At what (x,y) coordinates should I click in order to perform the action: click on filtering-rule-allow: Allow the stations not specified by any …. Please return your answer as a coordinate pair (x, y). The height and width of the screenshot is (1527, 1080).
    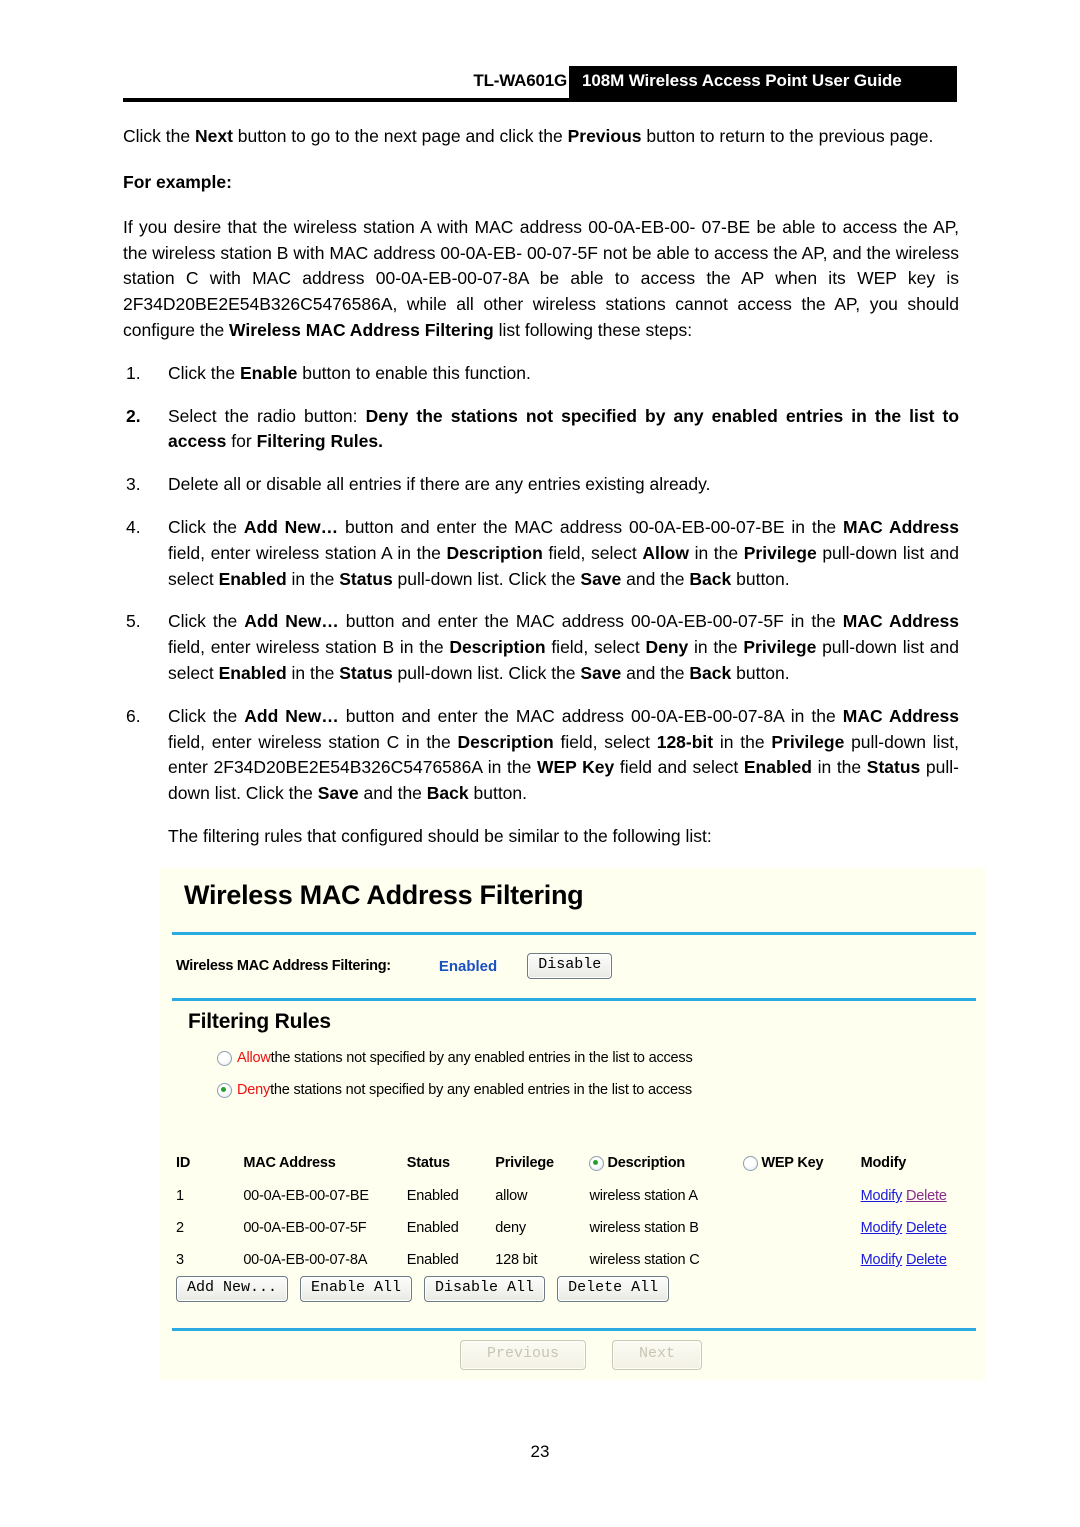
    Looking at the image, I should click on (455, 1058).